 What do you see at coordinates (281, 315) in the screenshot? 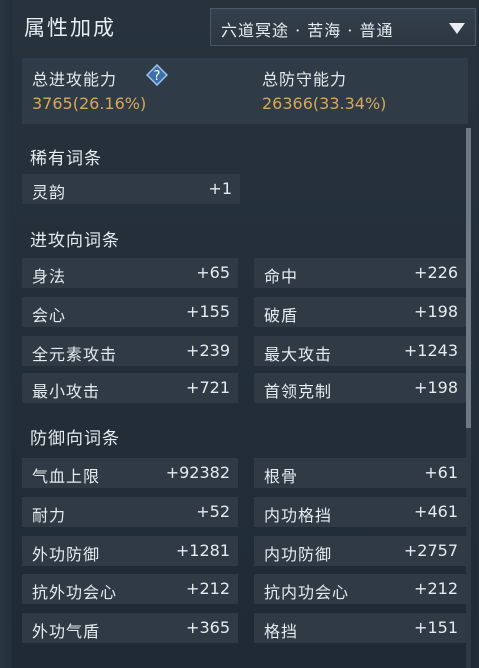
I see `attribute-name: 破盾` at bounding box center [281, 315].